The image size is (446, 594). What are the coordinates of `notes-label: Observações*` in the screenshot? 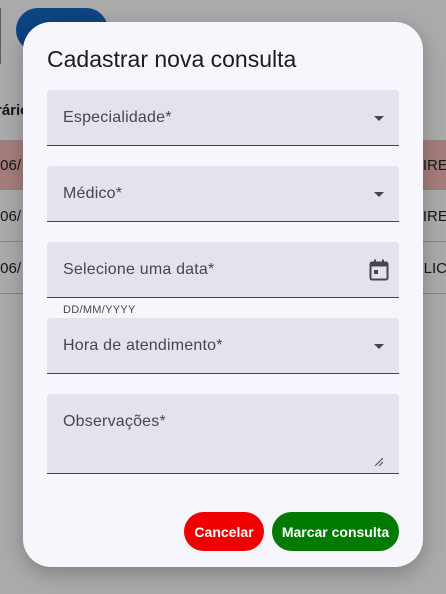 It's located at (114, 421).